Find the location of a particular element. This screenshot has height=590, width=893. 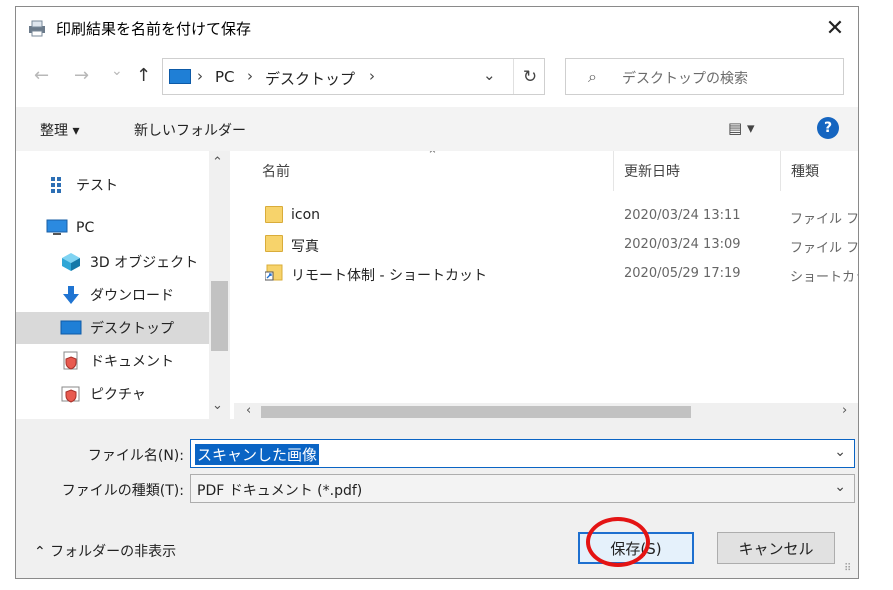

navpane-scrollbar: ⌃ ⌄ is located at coordinates (219, 285).